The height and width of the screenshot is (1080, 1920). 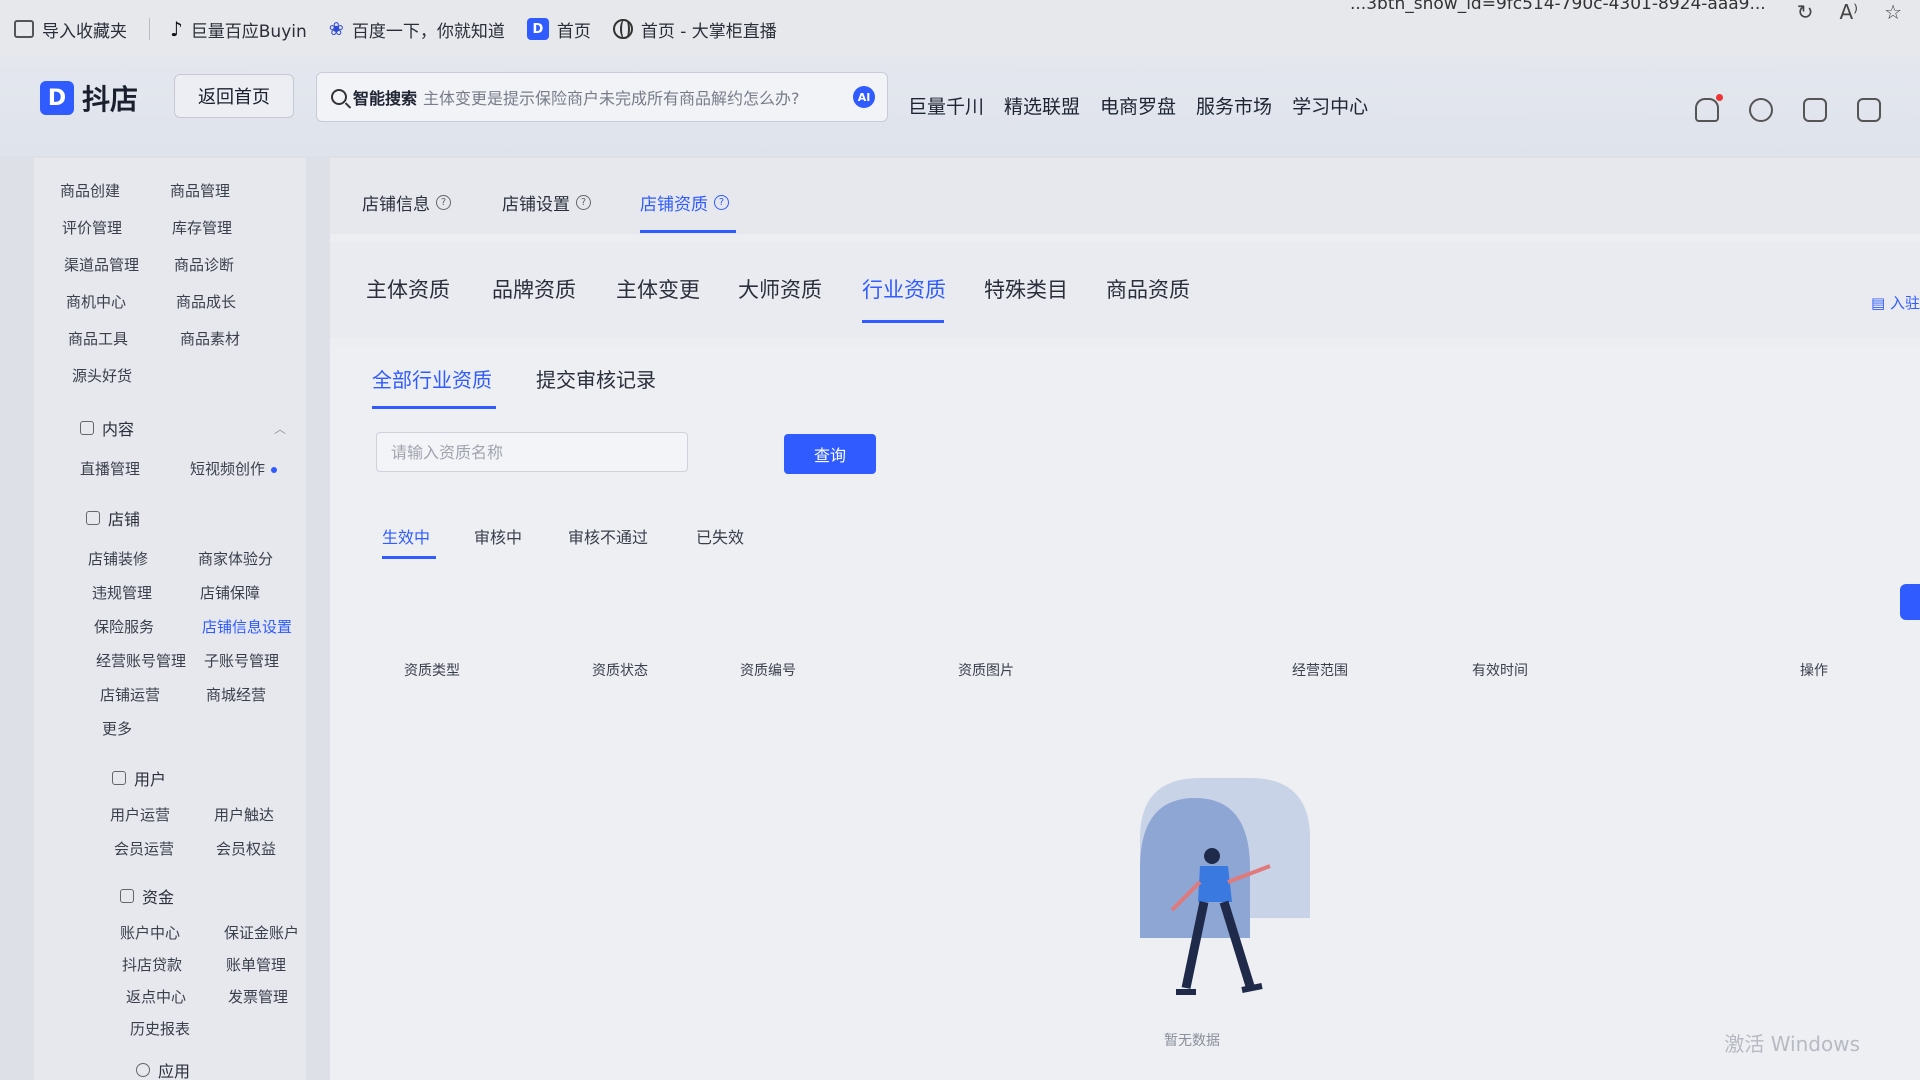 What do you see at coordinates (274, 469) in the screenshot?
I see `new-dot` at bounding box center [274, 469].